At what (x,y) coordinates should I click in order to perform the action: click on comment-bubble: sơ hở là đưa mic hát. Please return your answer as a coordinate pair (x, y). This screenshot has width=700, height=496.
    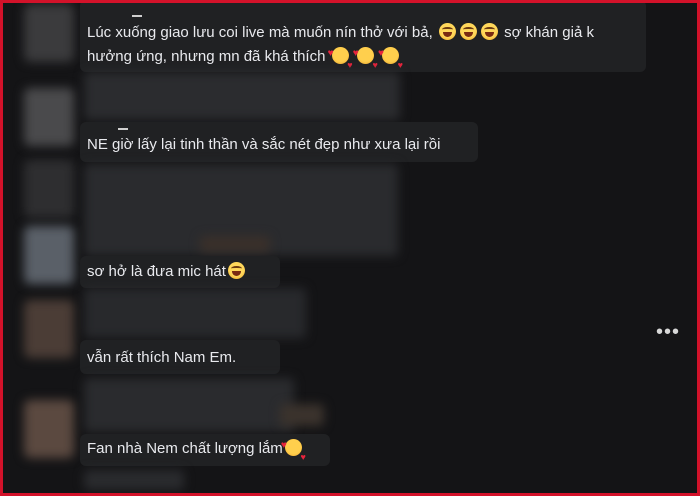
    Looking at the image, I should click on (180, 272).